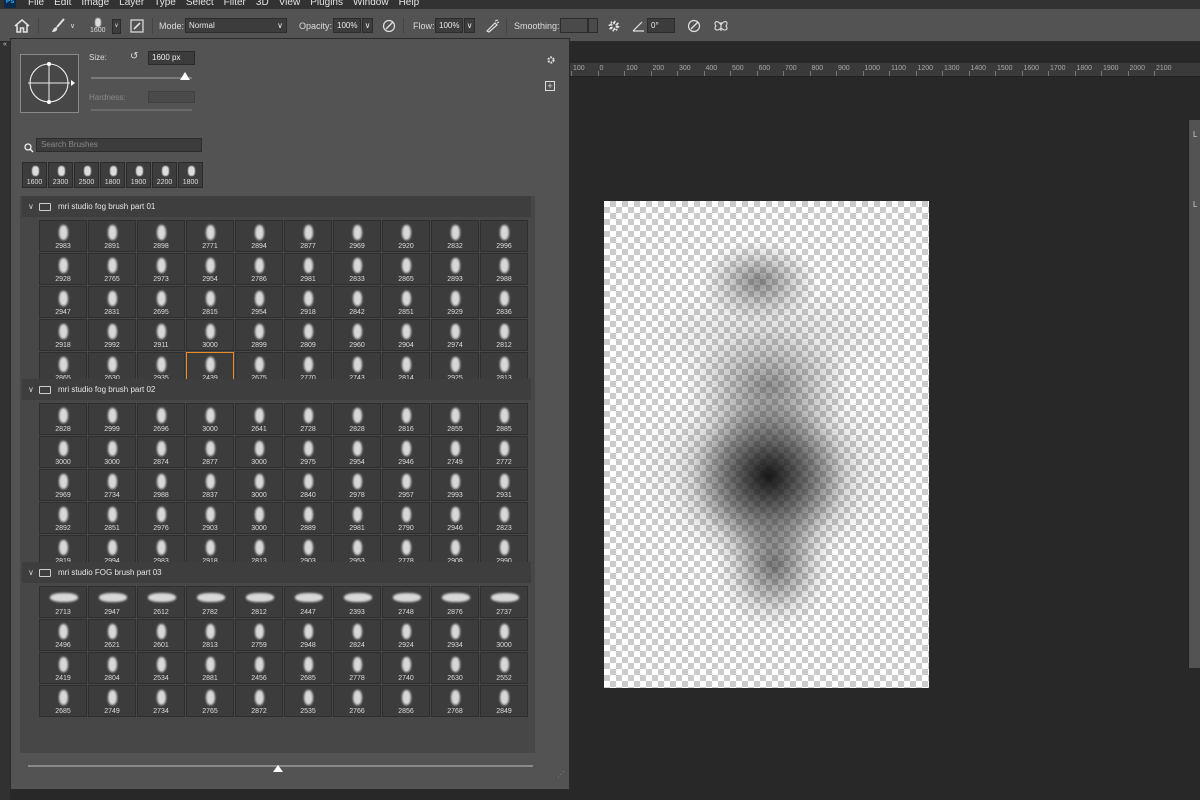 The width and height of the screenshot is (1200, 800). Describe the element at coordinates (119, 145) in the screenshot. I see `brush-search-input: Search Brushes` at that location.